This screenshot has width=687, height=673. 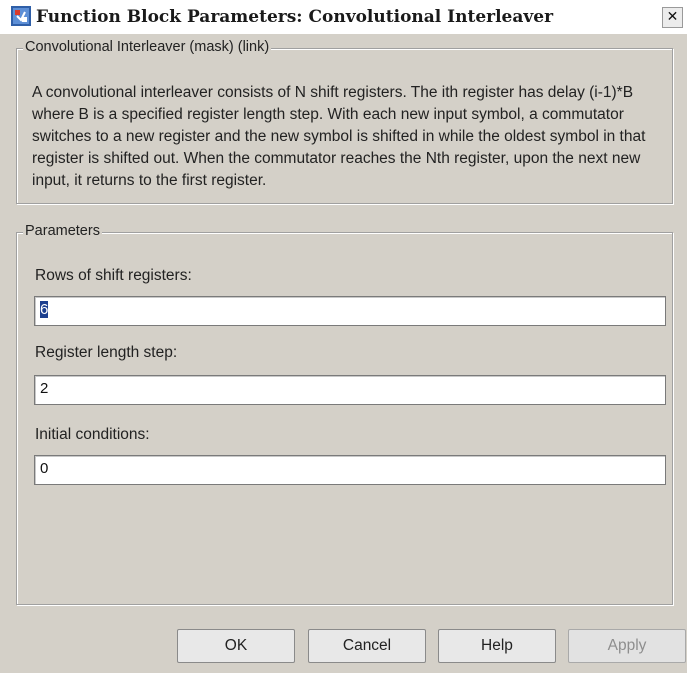 I want to click on initial-conditions-input: 0, so click(x=350, y=470).